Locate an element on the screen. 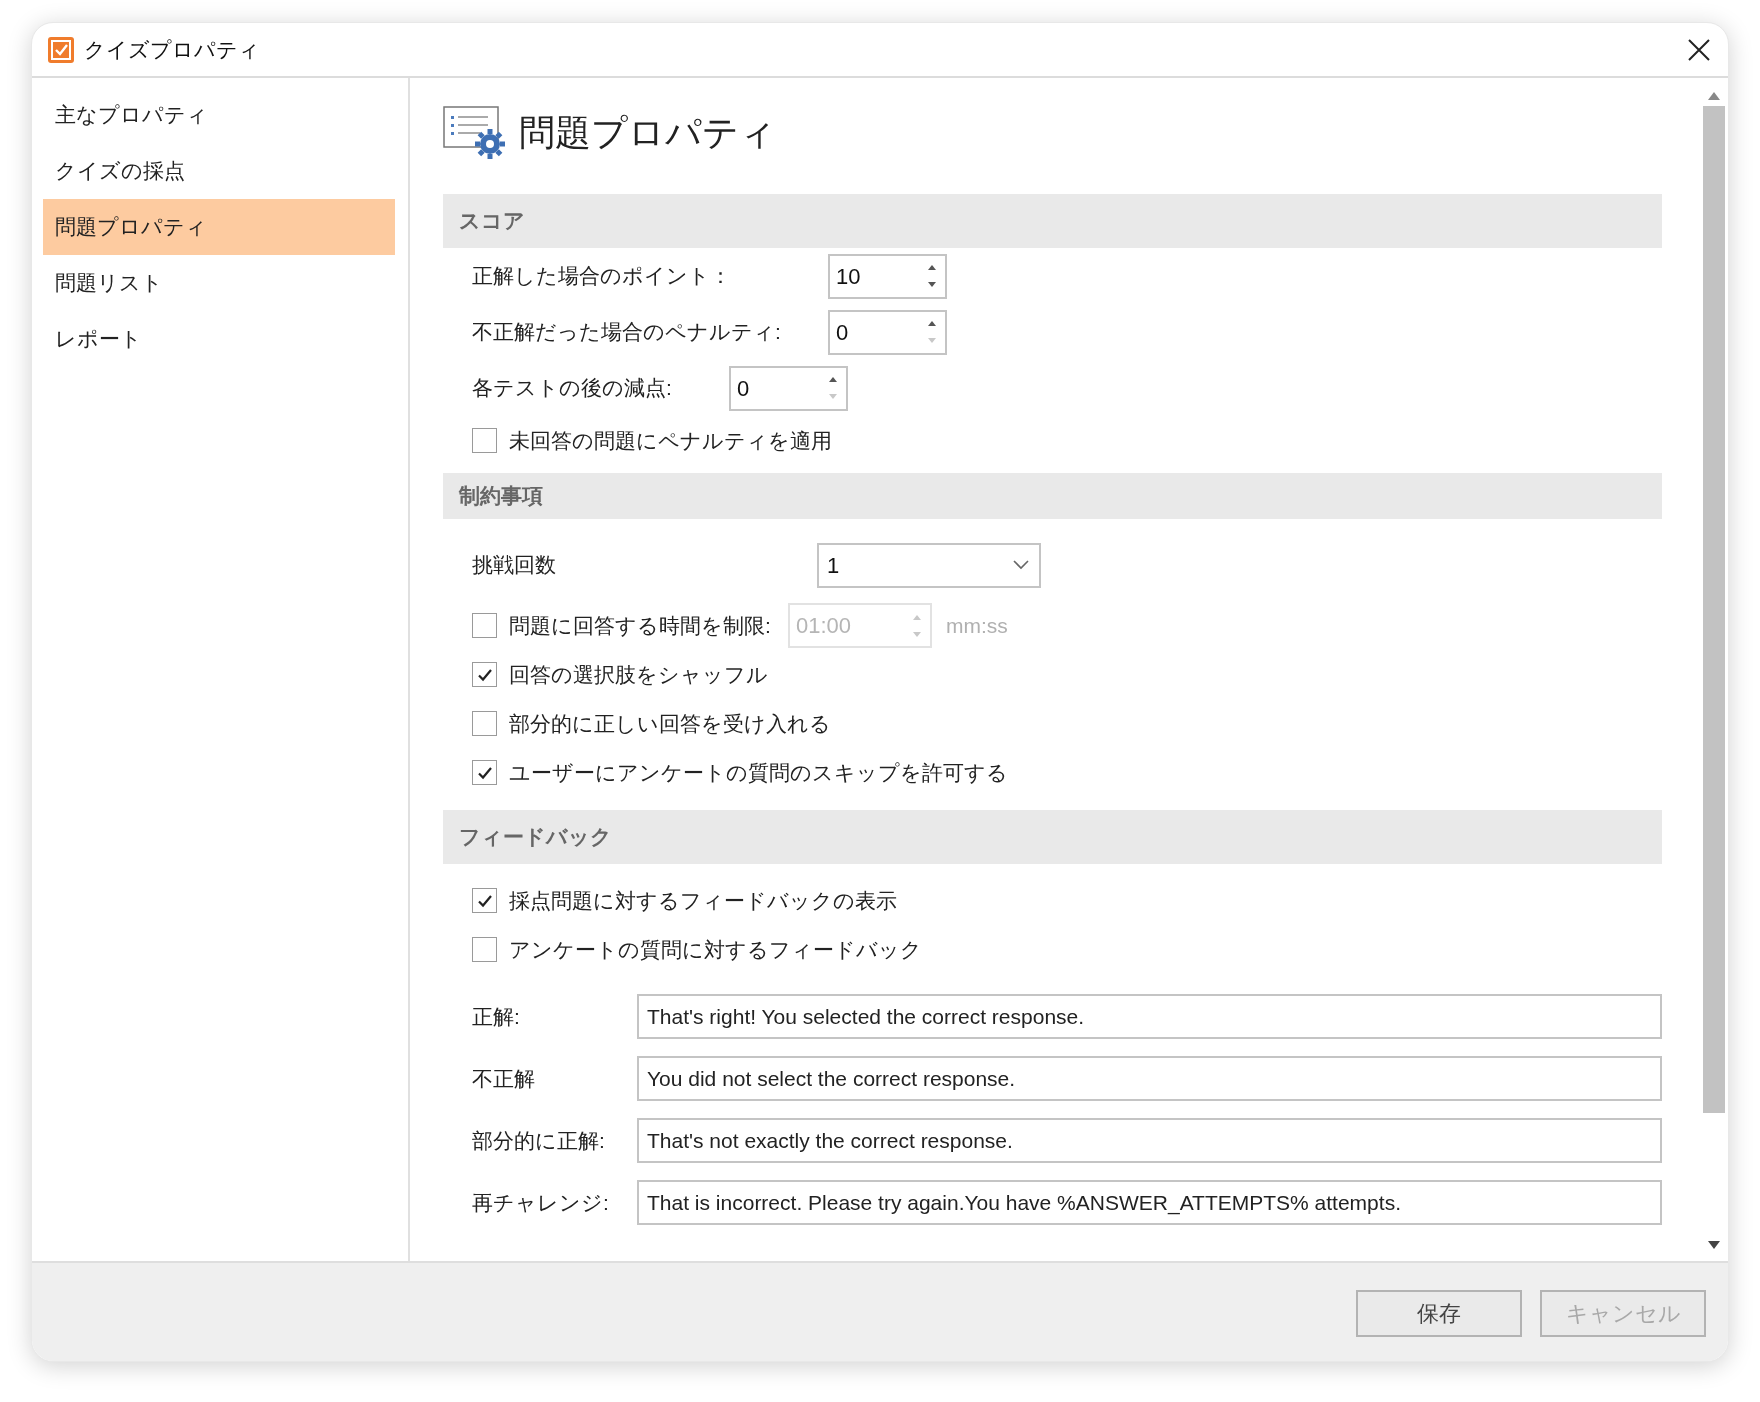 This screenshot has width=1760, height=1402. checkbox-label: アンケートの質問に対するフィードバック is located at coordinates (715, 949).